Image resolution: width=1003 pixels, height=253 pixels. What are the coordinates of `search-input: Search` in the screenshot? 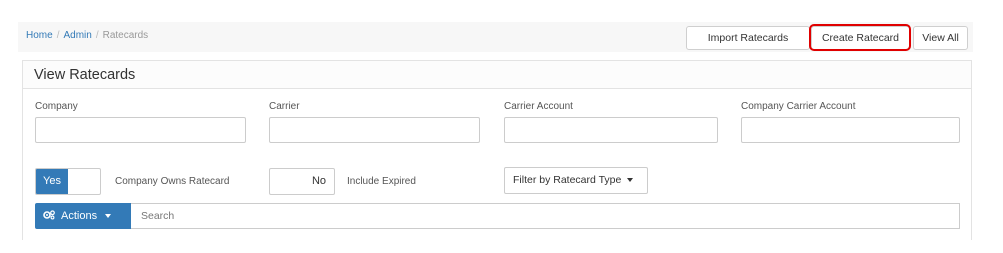 It's located at (545, 216).